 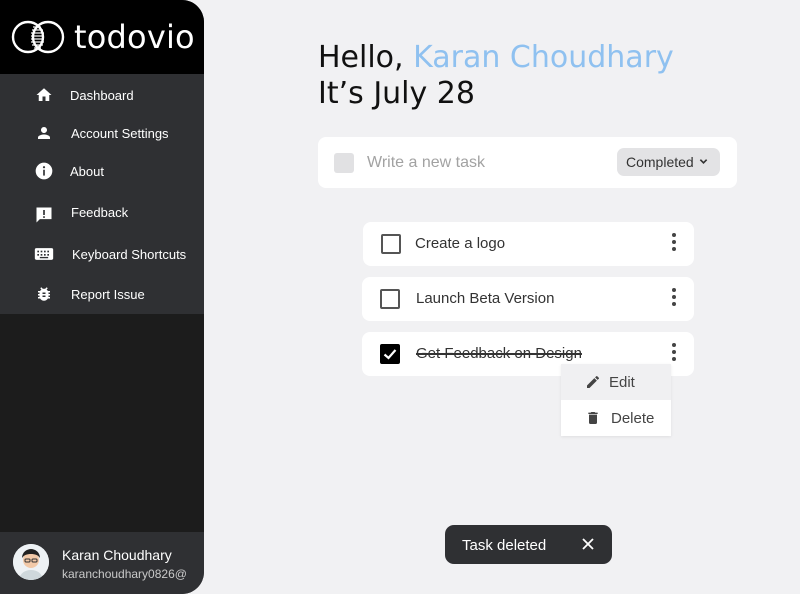 I want to click on user-profile: Karan Choudhary karanchoudhary0826@, so click(x=102, y=563).